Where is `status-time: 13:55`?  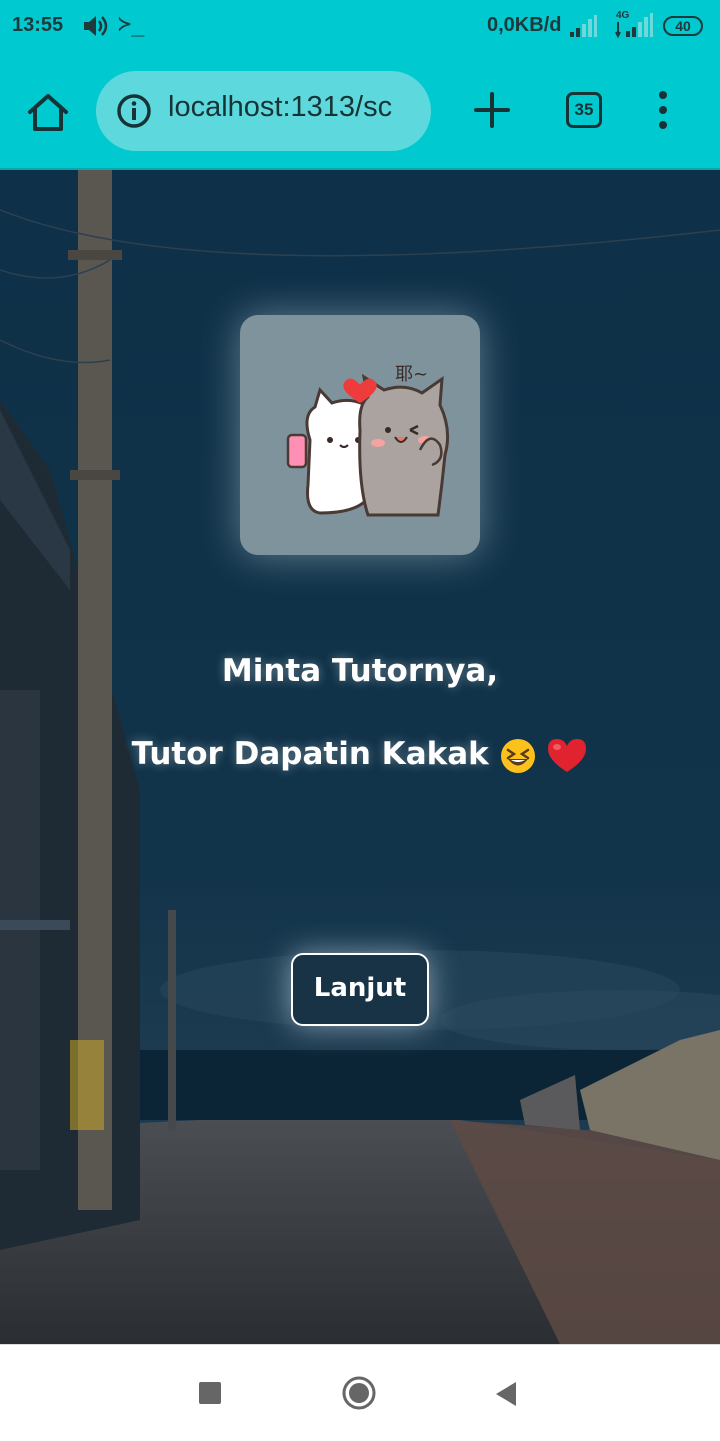
status-time: 13:55 is located at coordinates (38, 25).